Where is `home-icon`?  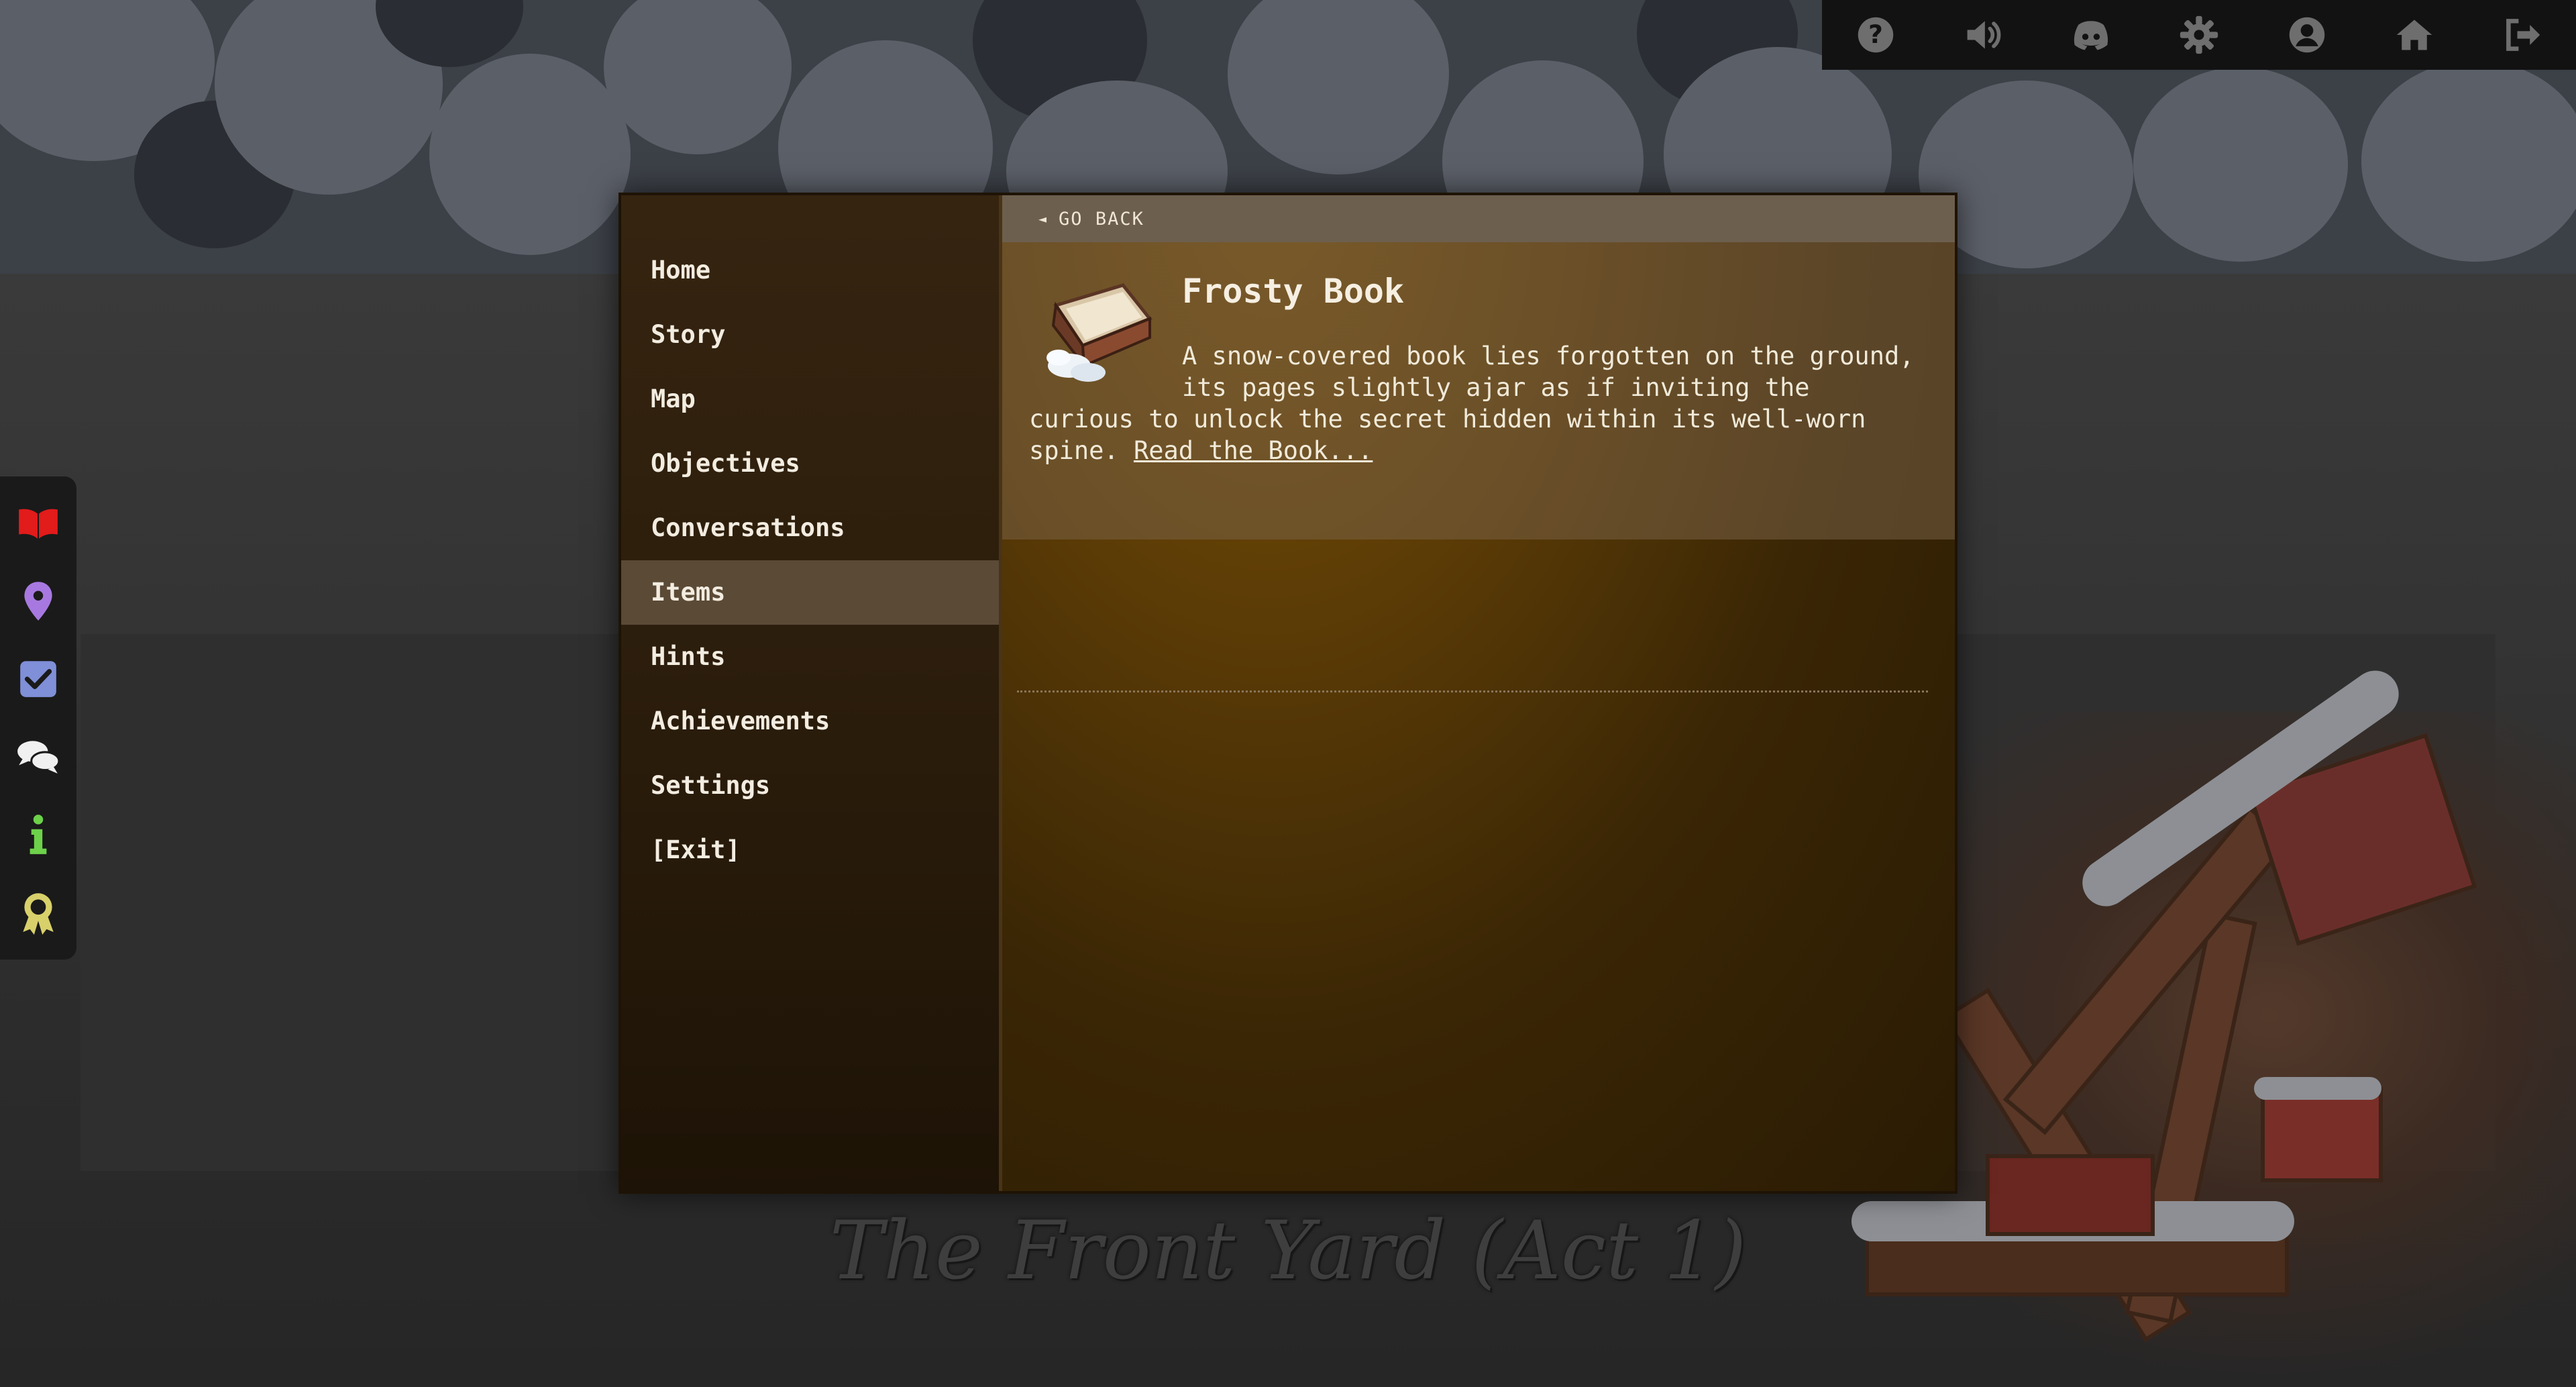 home-icon is located at coordinates (2414, 34).